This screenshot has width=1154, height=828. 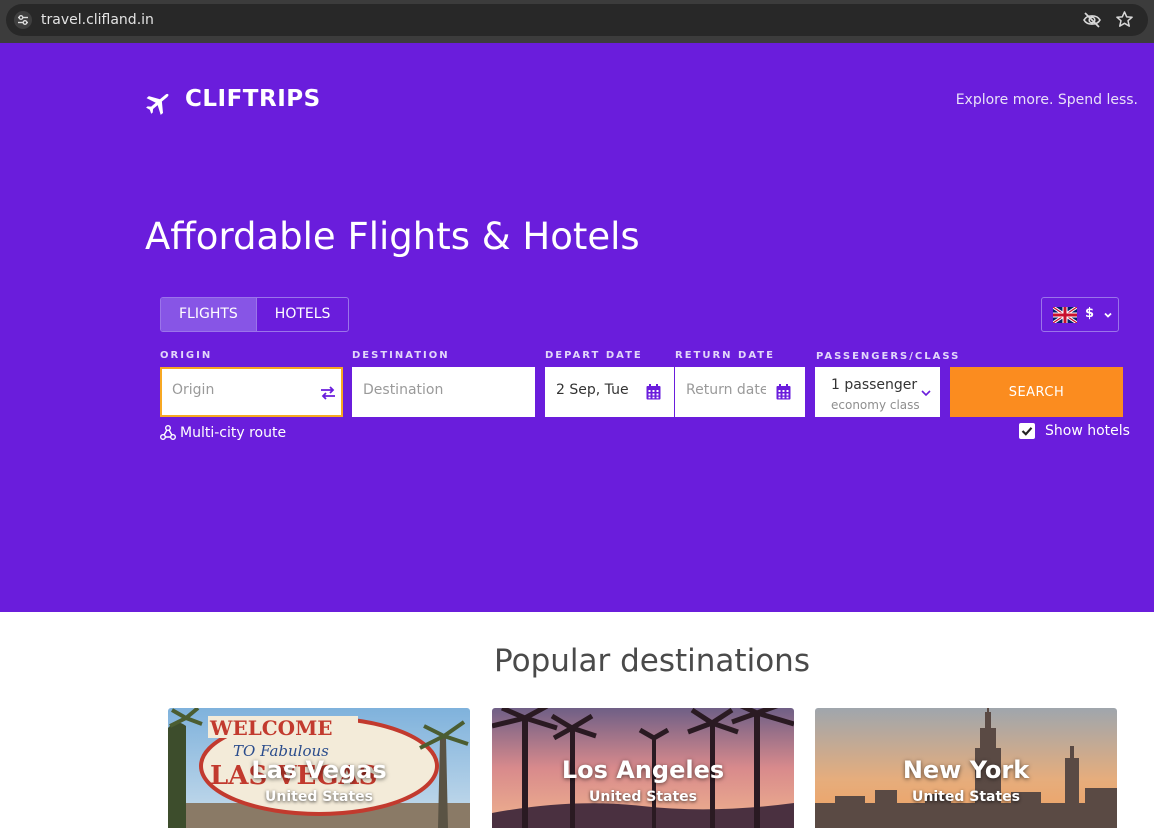 I want to click on destination-label: DESTINATION, so click(x=401, y=355).